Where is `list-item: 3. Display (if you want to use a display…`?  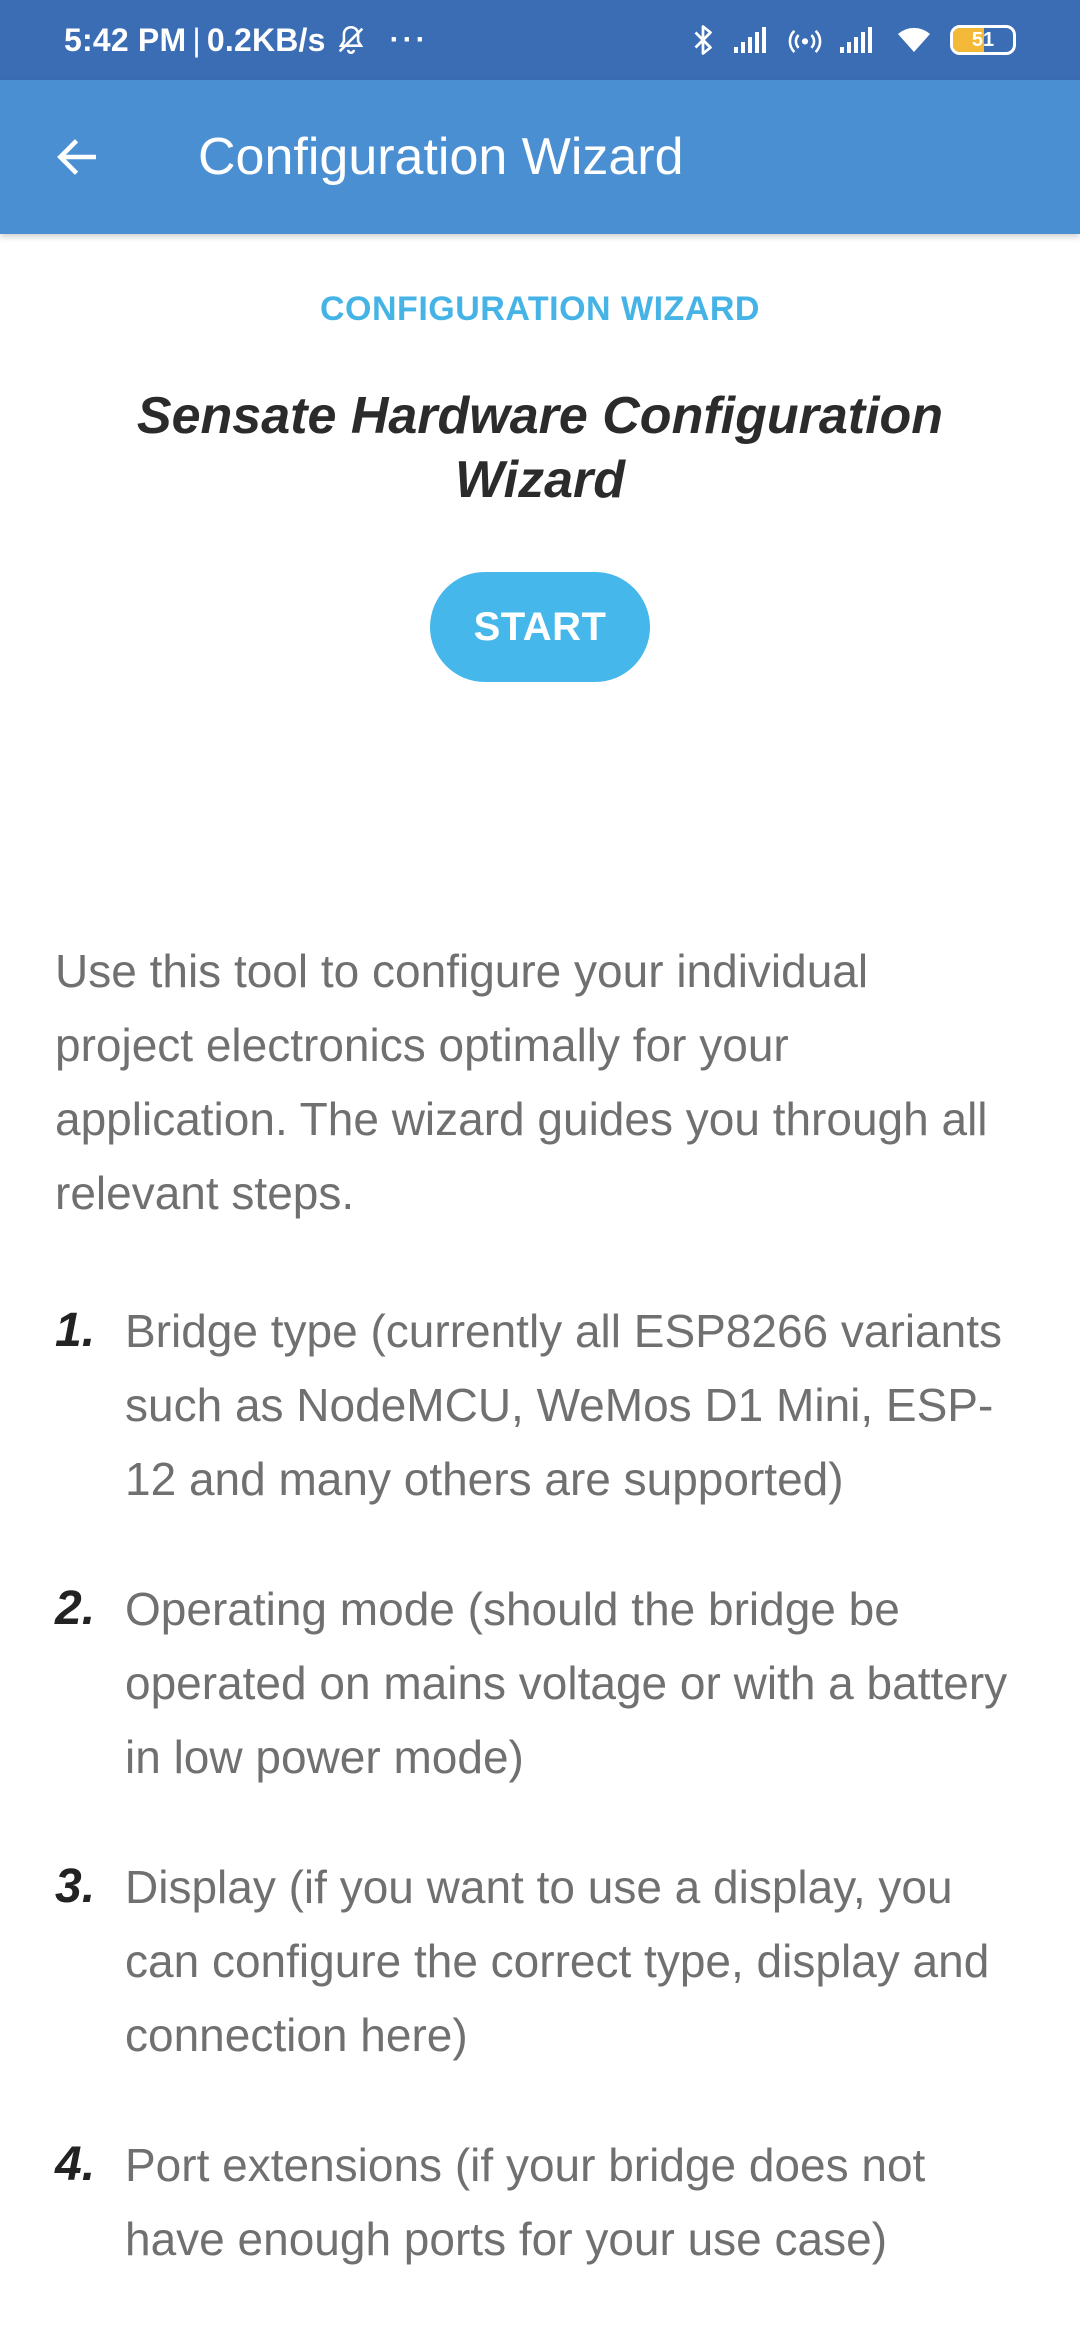
list-item: 3. Display (if you want to use a display… is located at coordinates (545, 1961).